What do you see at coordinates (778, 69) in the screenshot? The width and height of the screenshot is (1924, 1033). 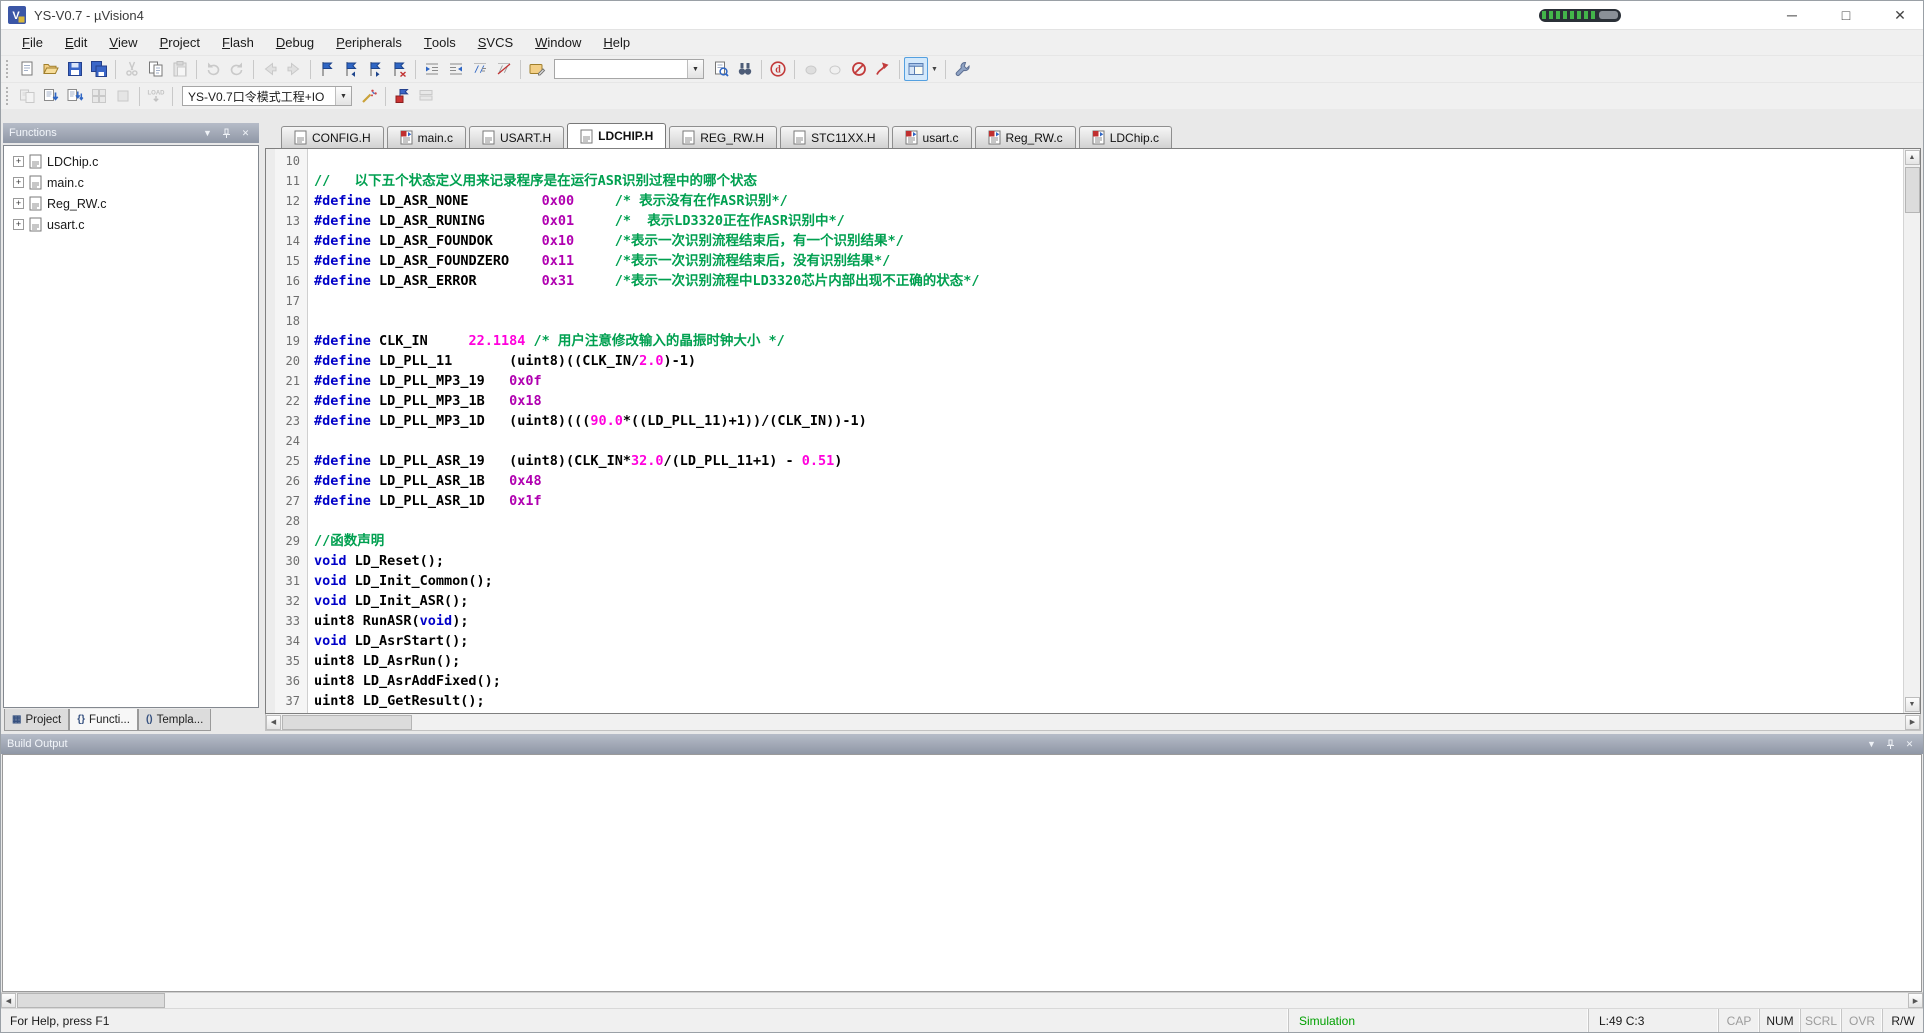 I see `debug-session-icon: d` at bounding box center [778, 69].